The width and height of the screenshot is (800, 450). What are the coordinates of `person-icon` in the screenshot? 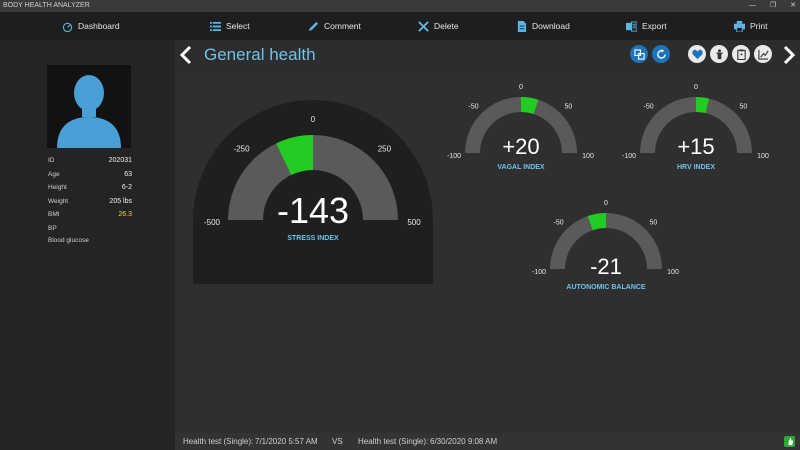 It's located at (89, 111).